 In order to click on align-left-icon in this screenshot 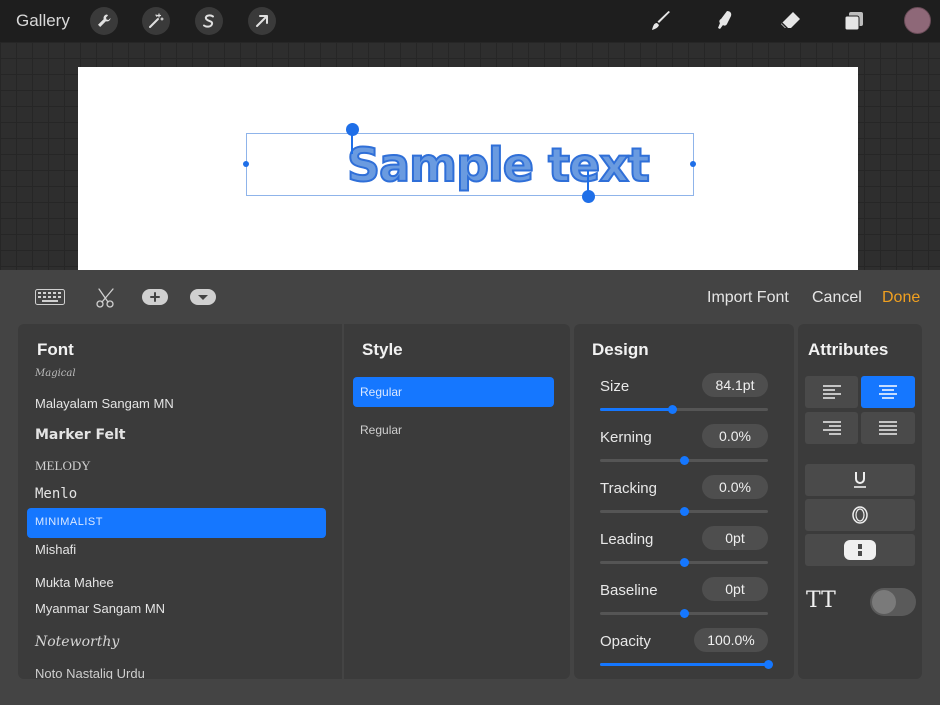, I will do `click(831, 392)`.